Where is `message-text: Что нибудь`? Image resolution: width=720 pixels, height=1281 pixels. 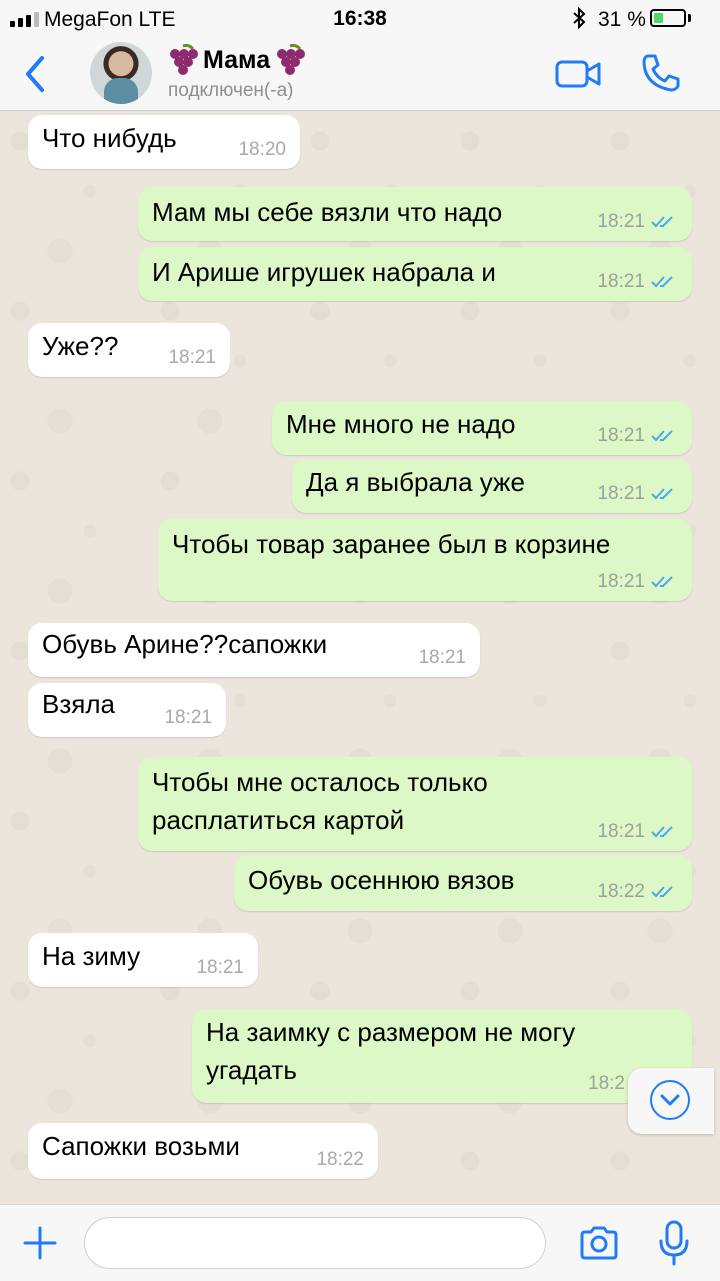 message-text: Что нибудь is located at coordinates (109, 138).